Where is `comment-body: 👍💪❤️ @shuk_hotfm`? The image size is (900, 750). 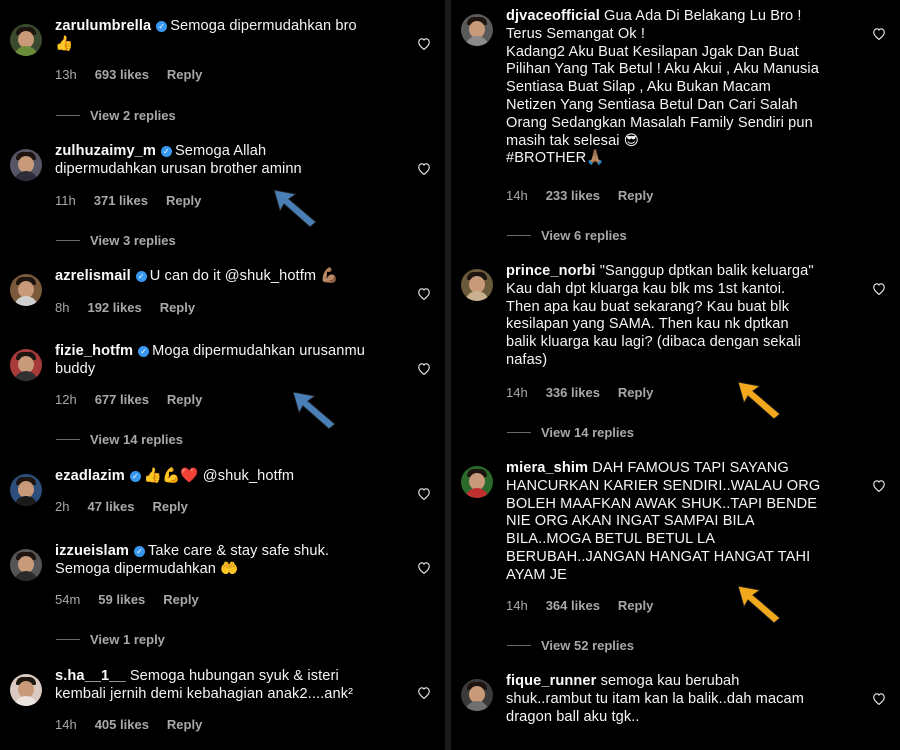
comment-body: 👍💪❤️ @shuk_hotfm is located at coordinates (219, 476).